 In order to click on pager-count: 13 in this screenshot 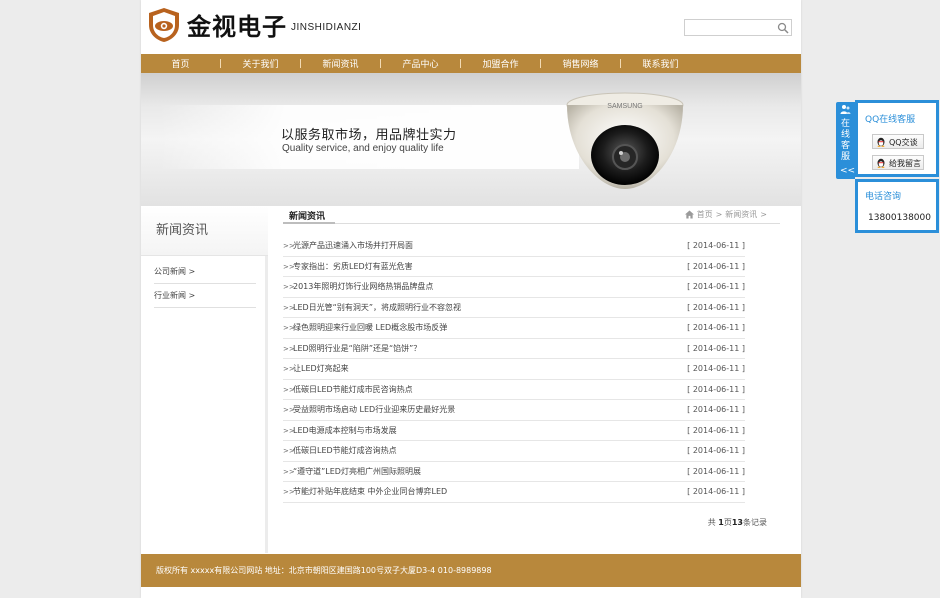, I will do `click(737, 522)`.